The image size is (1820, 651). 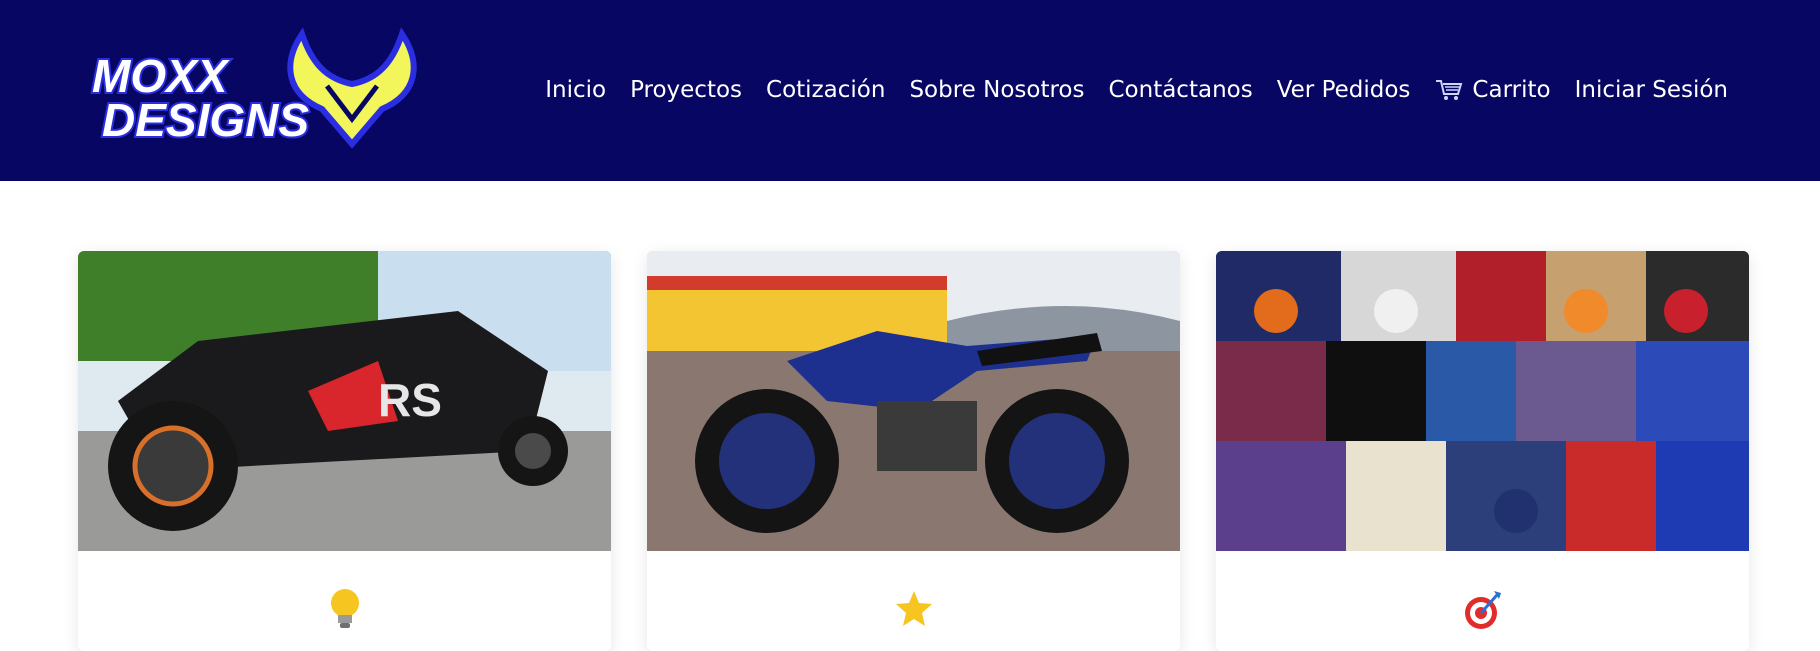 I want to click on logo-line2: DESIGNS, so click(x=205, y=120).